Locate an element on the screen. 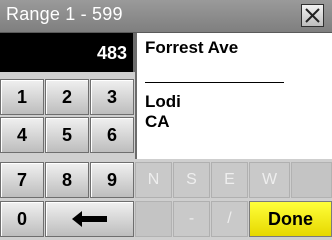 The height and width of the screenshot is (240, 332). blank-key-bottom is located at coordinates (153, 219).